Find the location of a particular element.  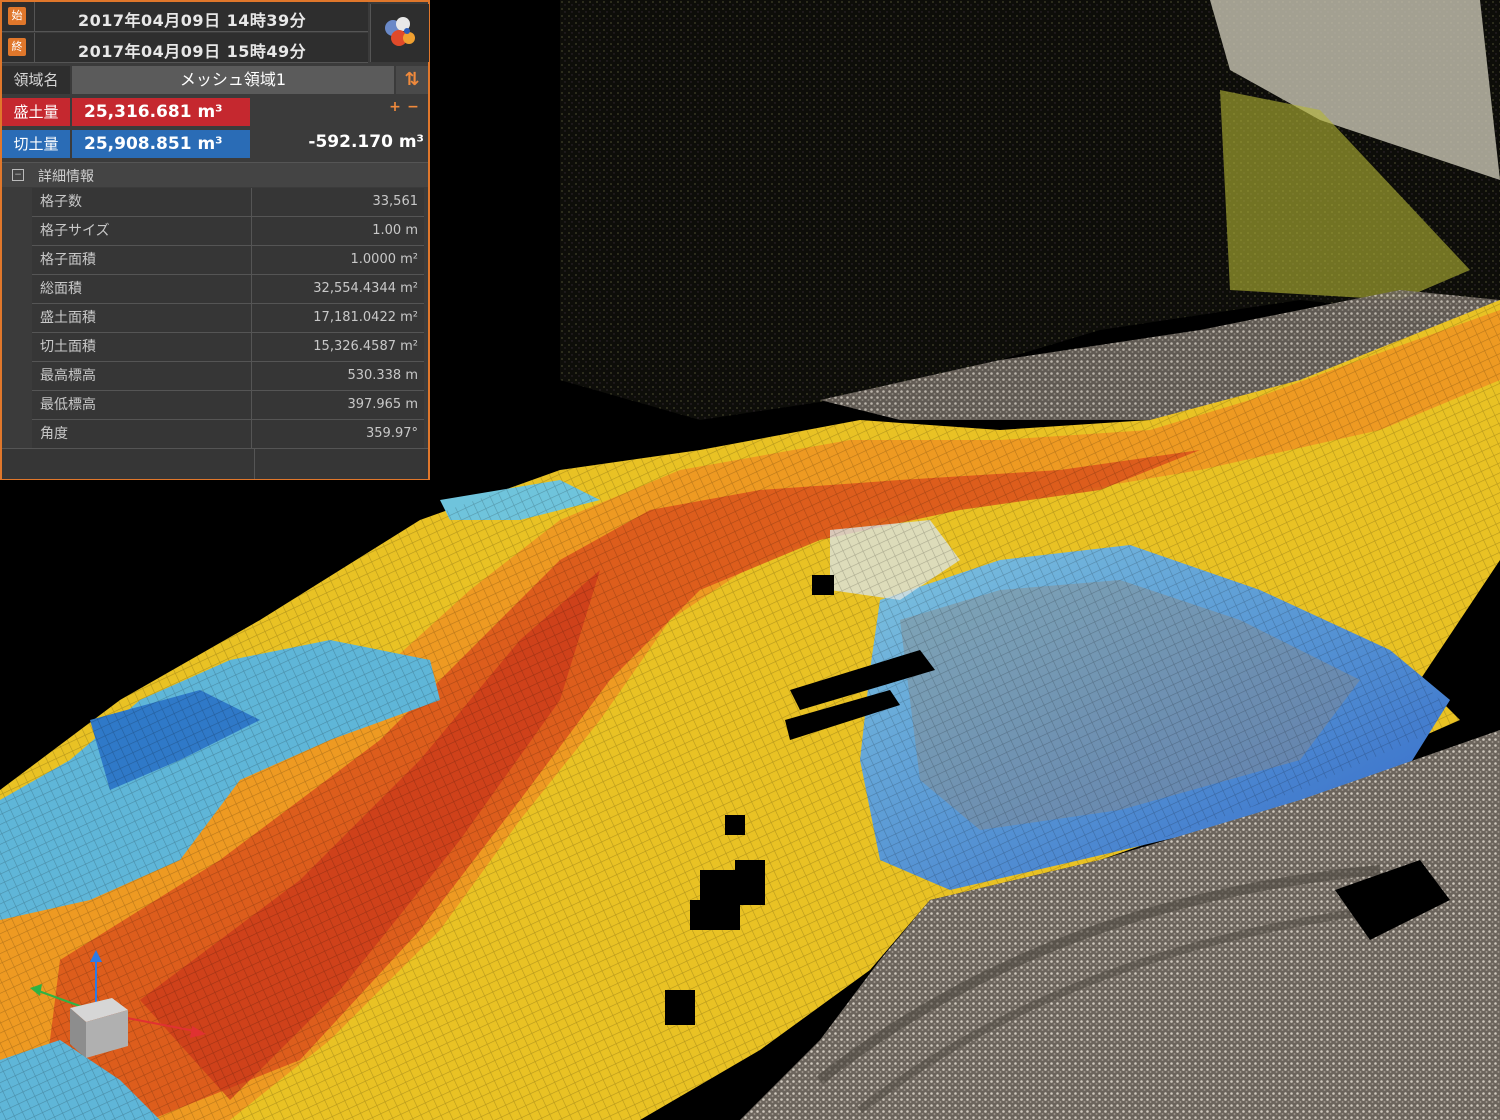

detail-key: 最低標高 is located at coordinates (142, 405).